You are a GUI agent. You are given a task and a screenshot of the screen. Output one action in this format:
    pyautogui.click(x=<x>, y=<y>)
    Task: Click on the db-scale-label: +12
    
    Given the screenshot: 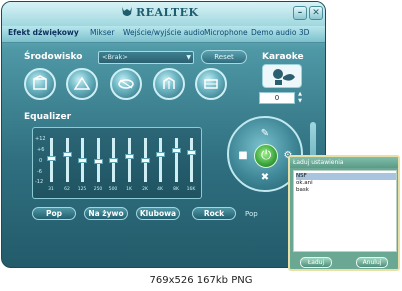 What is the action you would take?
    pyautogui.click(x=40, y=139)
    